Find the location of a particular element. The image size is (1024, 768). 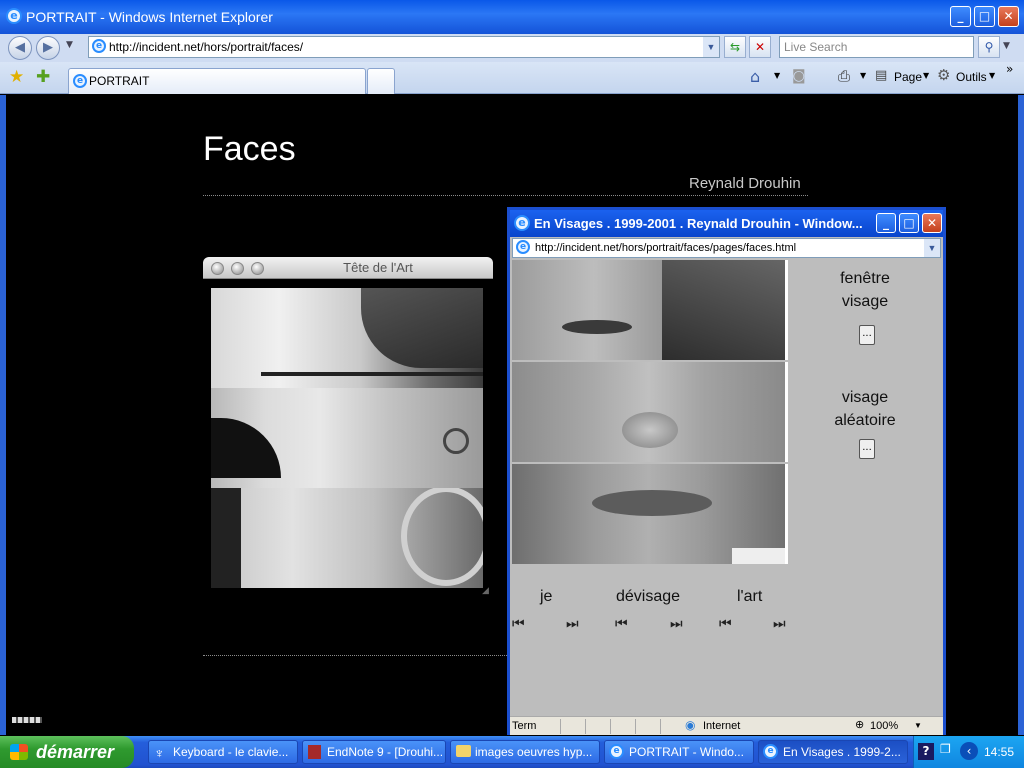

devisage-prev-icon: ⏮ is located at coordinates (621, 624).